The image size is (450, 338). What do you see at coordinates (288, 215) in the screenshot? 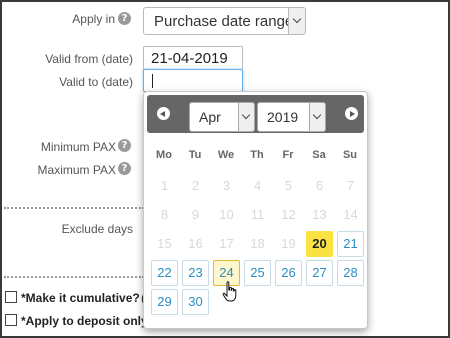
I see `day-cell-disabled: 12` at bounding box center [288, 215].